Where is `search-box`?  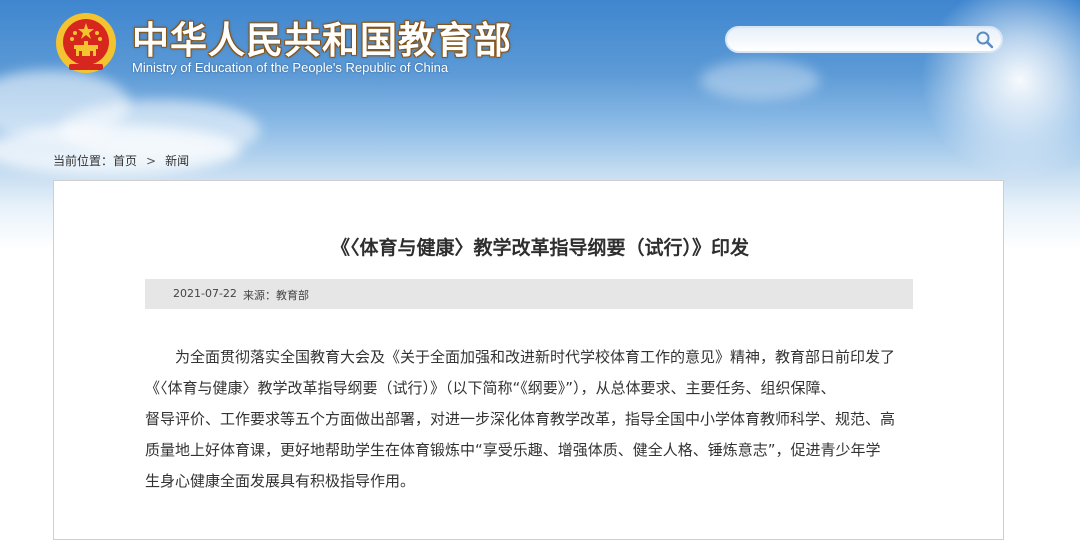
search-box is located at coordinates (864, 39).